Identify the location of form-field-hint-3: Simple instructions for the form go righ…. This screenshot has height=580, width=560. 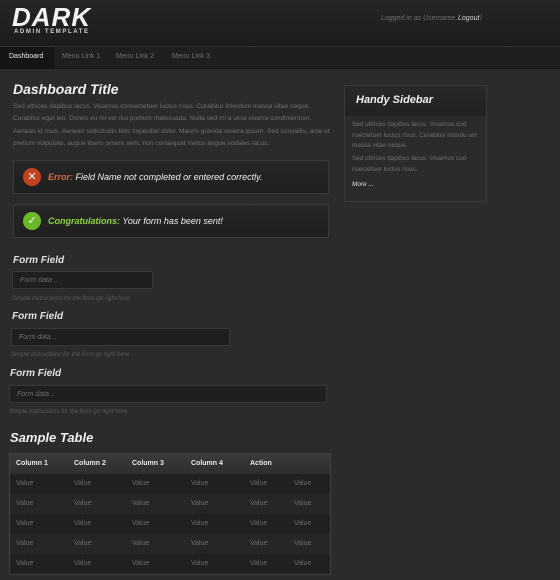
(68, 412).